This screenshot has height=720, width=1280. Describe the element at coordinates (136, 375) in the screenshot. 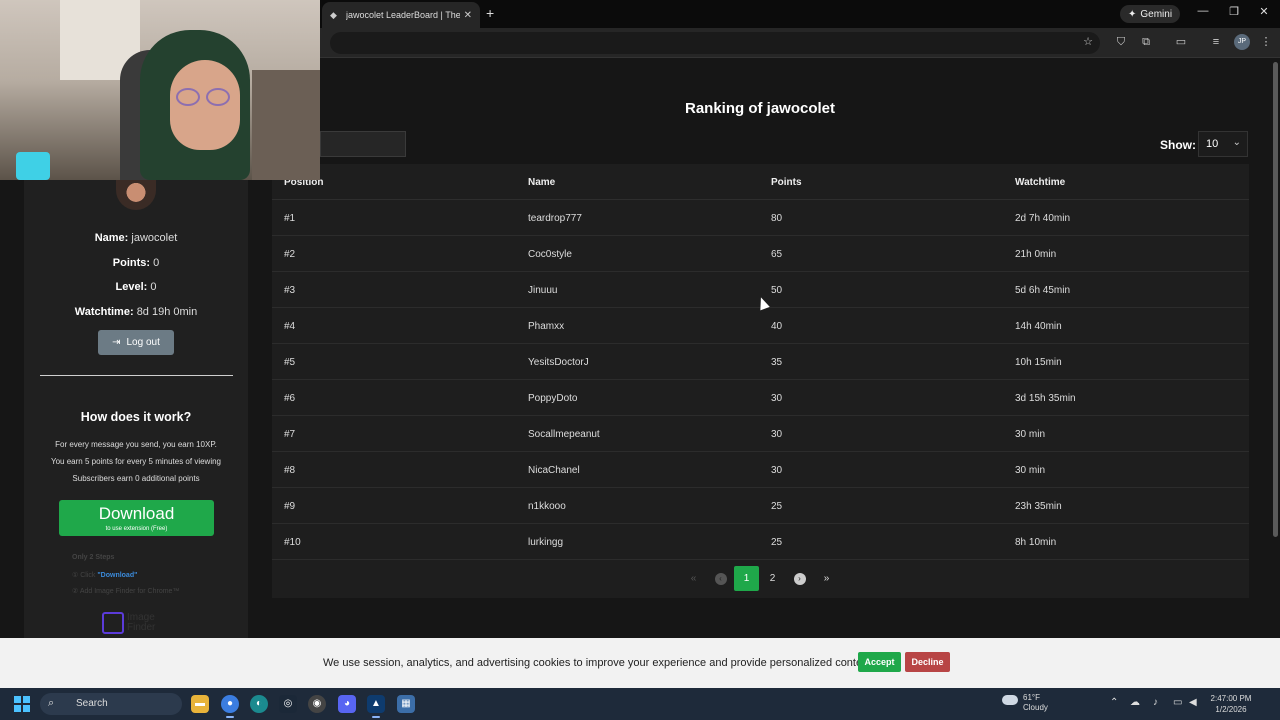

I see `sidebar-divider` at that location.